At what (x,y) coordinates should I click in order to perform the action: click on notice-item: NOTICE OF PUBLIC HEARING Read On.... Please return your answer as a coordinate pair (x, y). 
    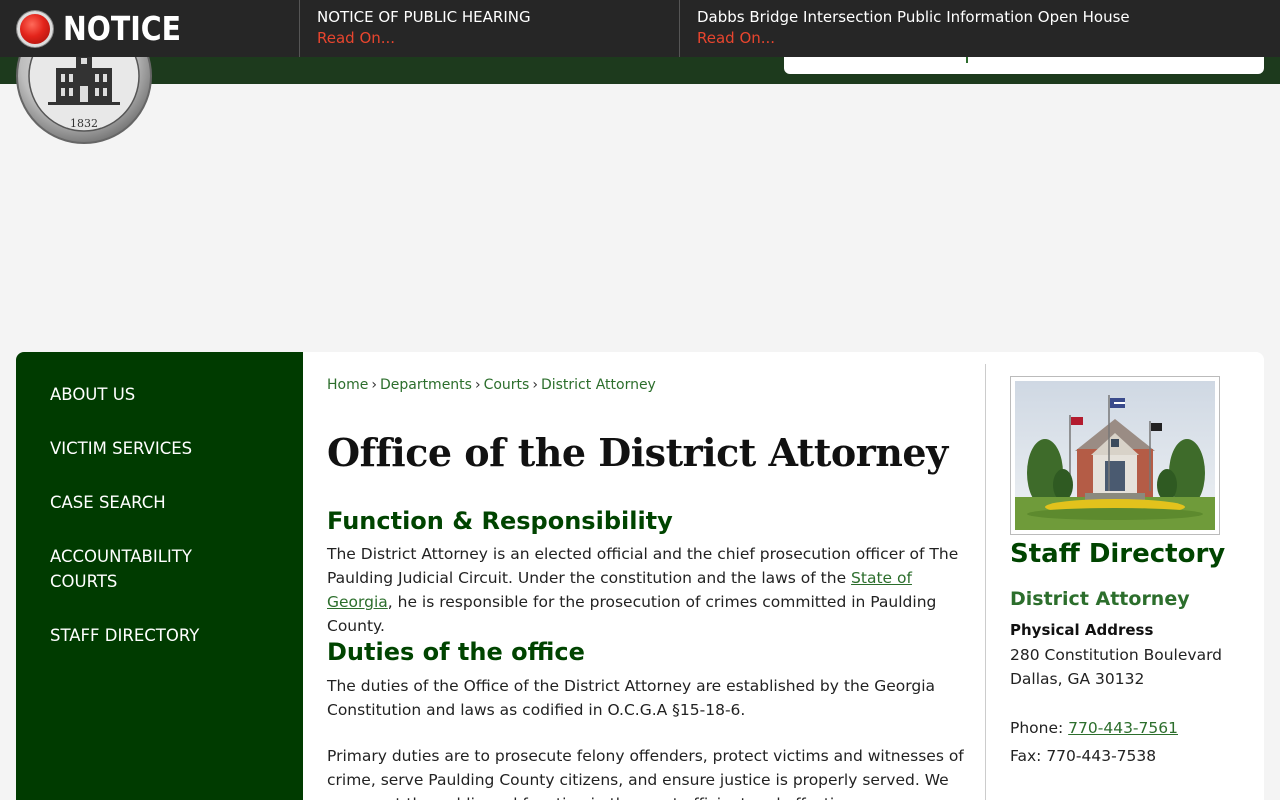
    Looking at the image, I should click on (490, 28).